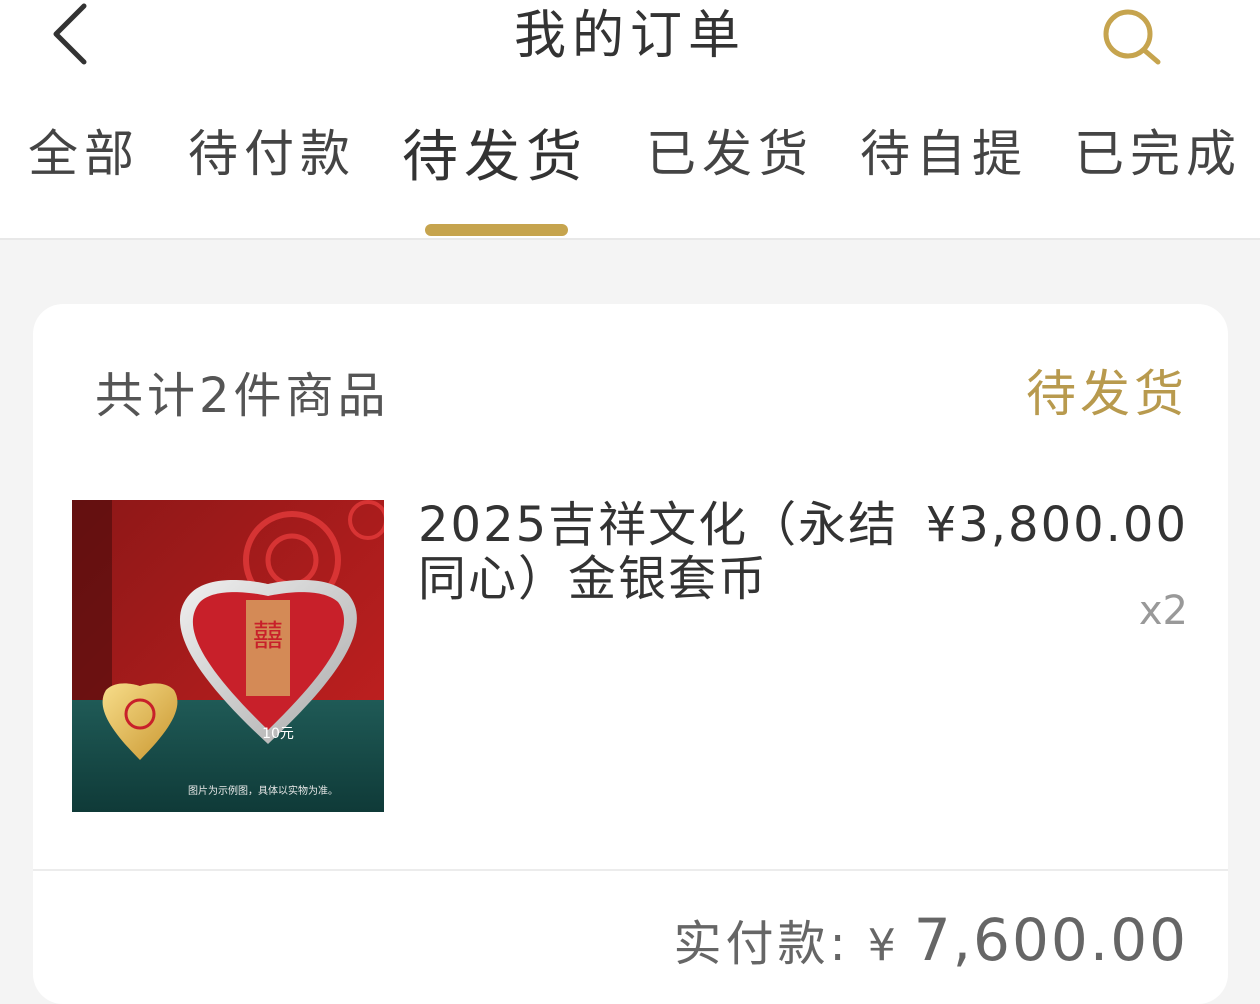 Image resolution: width=1260 pixels, height=1004 pixels. What do you see at coordinates (881, 945) in the screenshot?
I see `total-currency: ¥` at bounding box center [881, 945].